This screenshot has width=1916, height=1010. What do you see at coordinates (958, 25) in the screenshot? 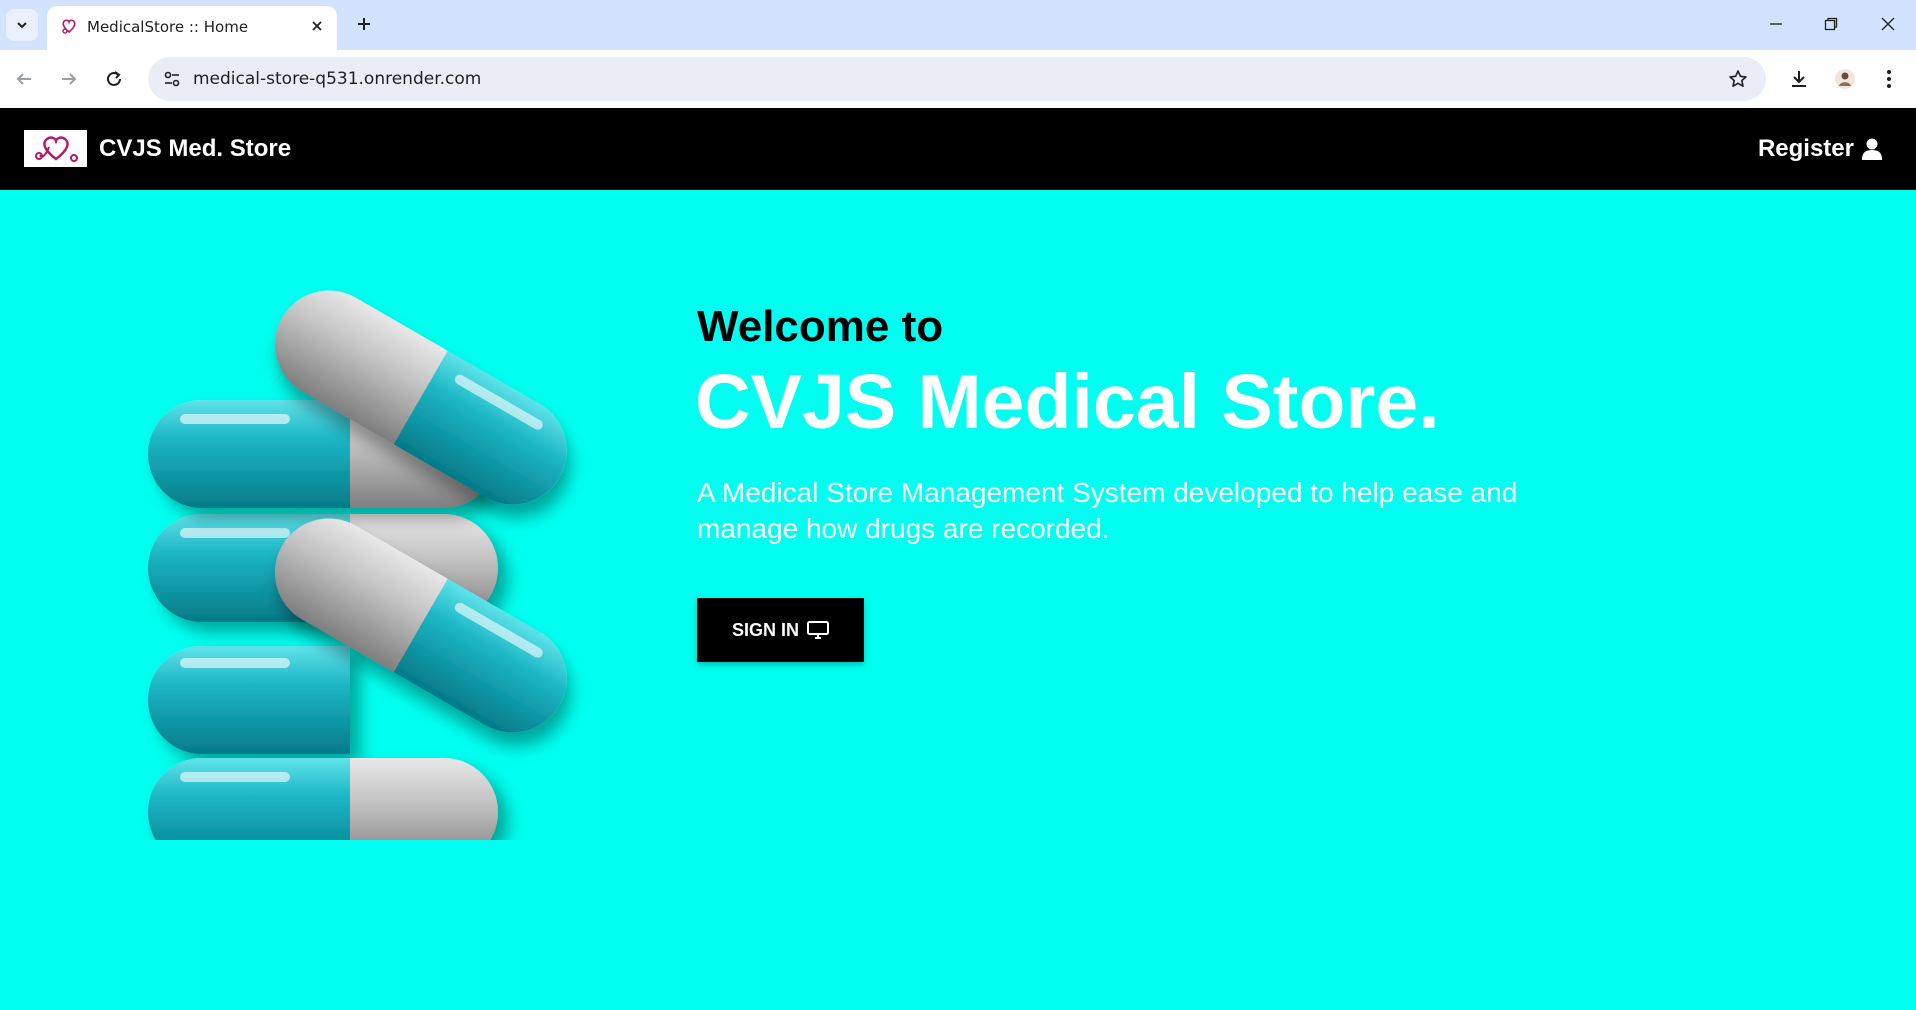
I see `browser-tabstrip: MedicalStore :: Home` at bounding box center [958, 25].